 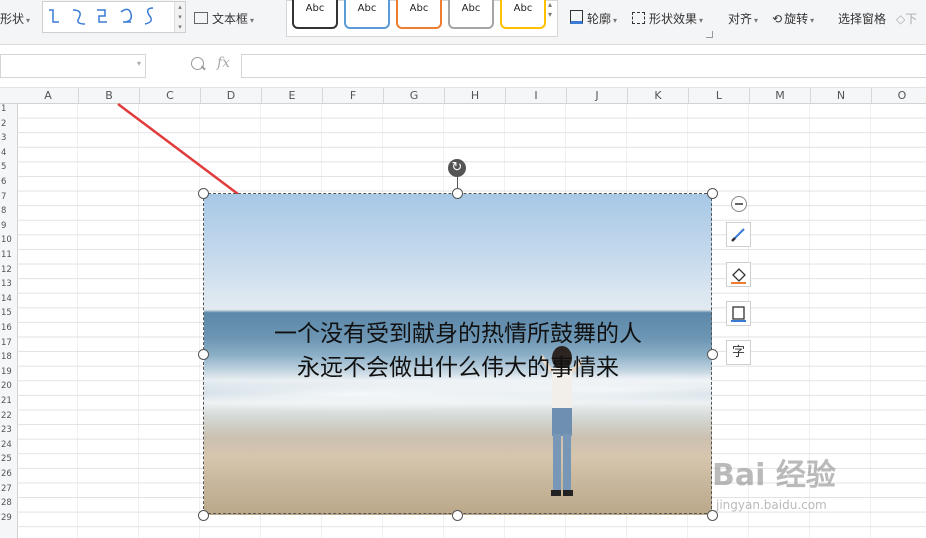 What do you see at coordinates (8, 416) in the screenshot?
I see `row-header-22: 22` at bounding box center [8, 416].